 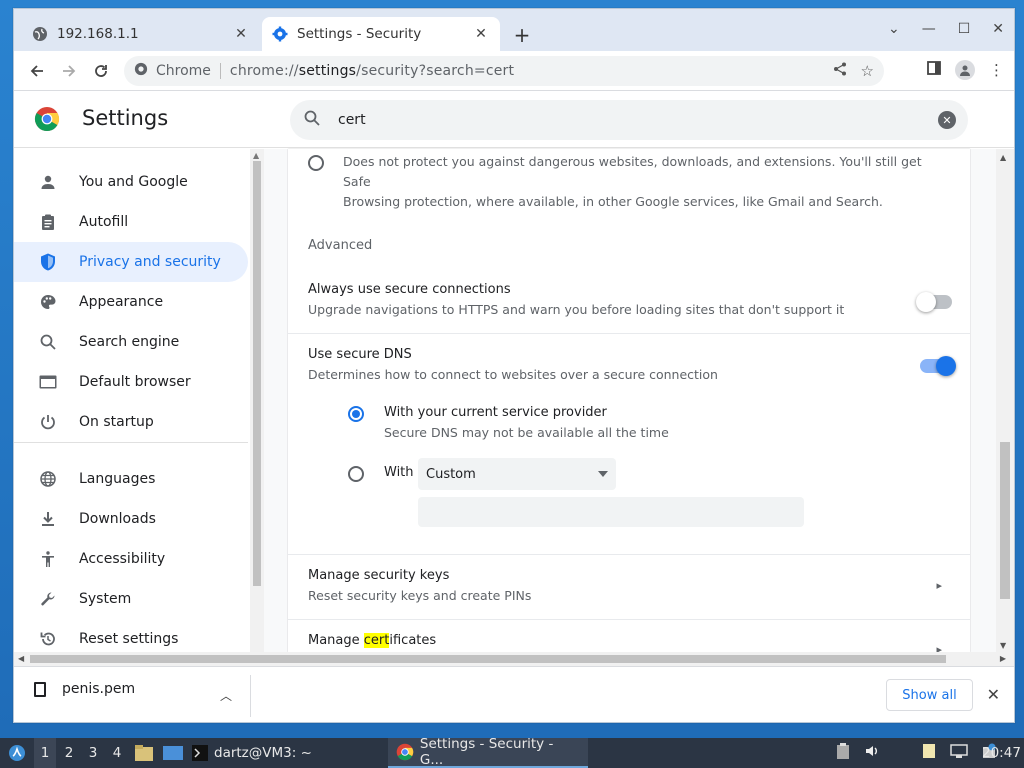 What do you see at coordinates (996, 70) in the screenshot?
I see `kebab-menu-icon: ⋮` at bounding box center [996, 70].